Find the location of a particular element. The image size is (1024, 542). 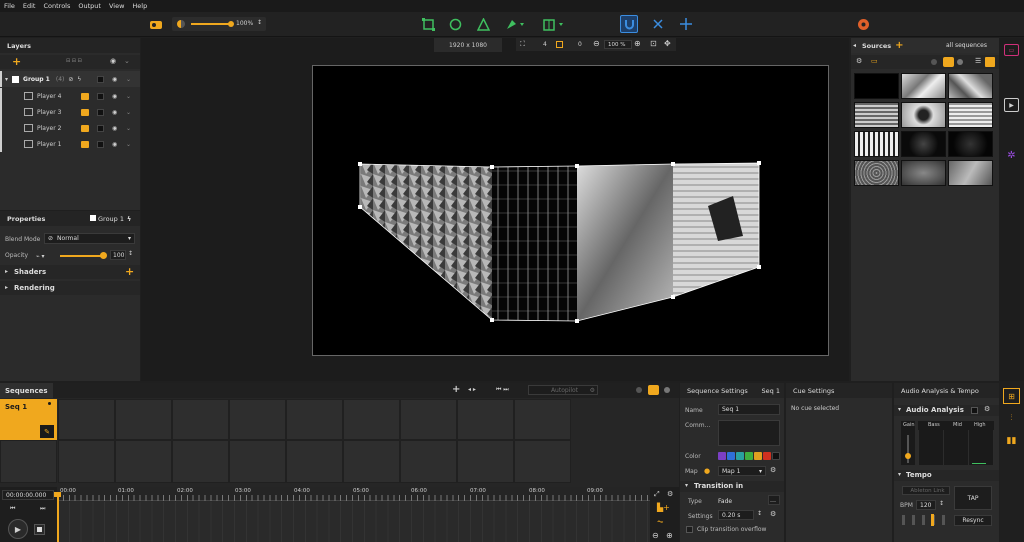

opacity-slider-handle is located at coordinates (103, 255).